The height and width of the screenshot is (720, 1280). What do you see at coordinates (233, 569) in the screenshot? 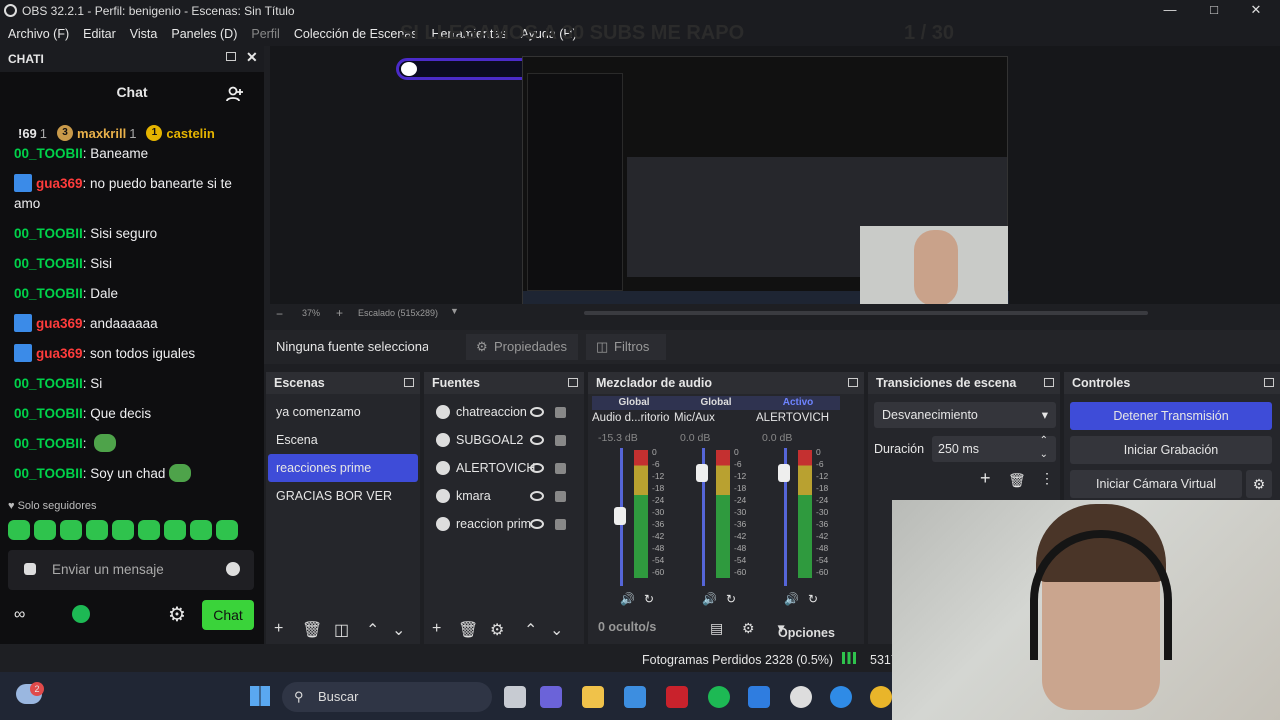
I see `emote-picker-icon` at bounding box center [233, 569].